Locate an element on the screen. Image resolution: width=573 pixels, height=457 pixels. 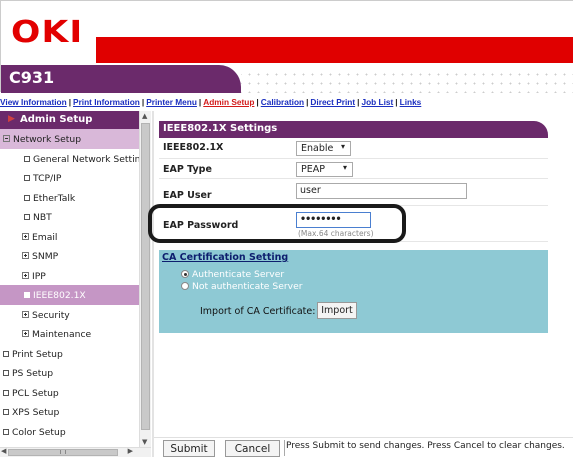
sidebar-item-pcl-setup: PCL Setup is located at coordinates (75, 393).